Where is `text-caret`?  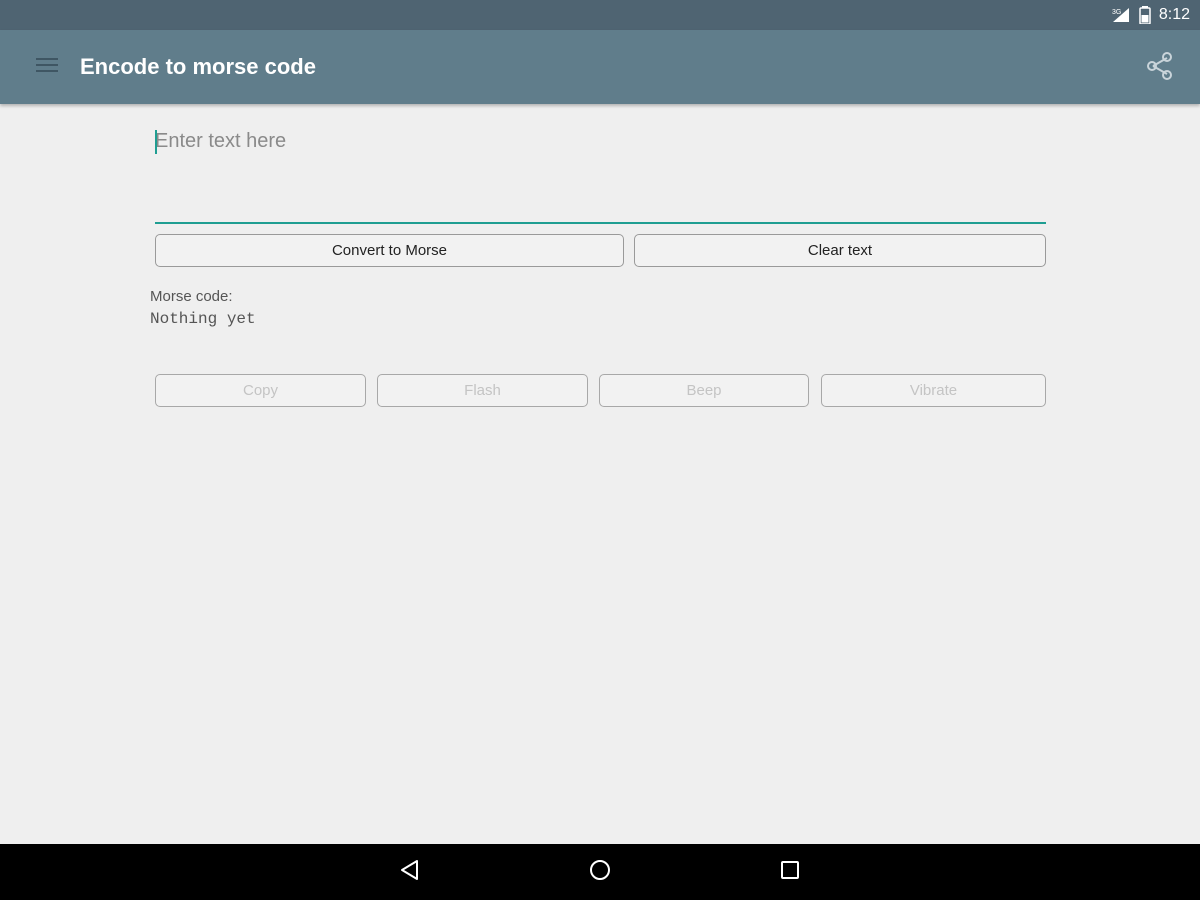 text-caret is located at coordinates (156, 142).